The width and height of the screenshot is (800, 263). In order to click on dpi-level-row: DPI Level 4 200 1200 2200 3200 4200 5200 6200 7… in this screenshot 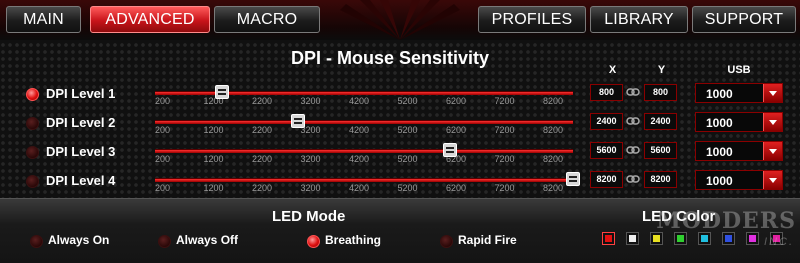, I will do `click(400, 183)`.